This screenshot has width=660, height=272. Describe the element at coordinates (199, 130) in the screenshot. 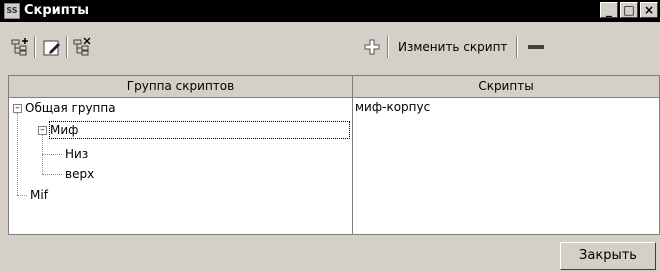

I see `tree-node-myth: Миф` at that location.